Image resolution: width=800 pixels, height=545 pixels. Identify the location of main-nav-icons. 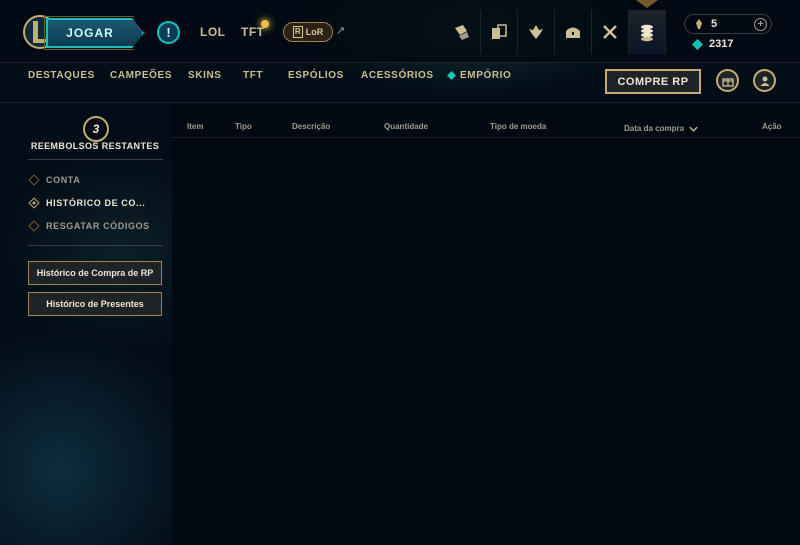
(555, 32).